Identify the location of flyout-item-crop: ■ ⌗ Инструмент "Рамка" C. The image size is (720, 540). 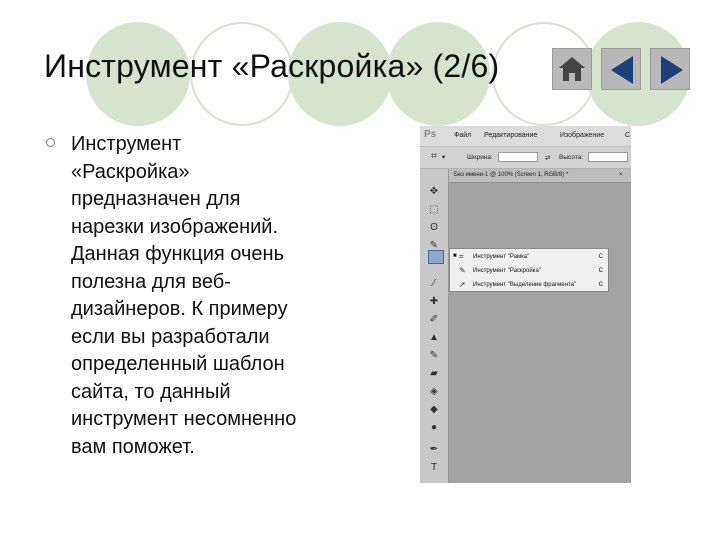
(529, 257).